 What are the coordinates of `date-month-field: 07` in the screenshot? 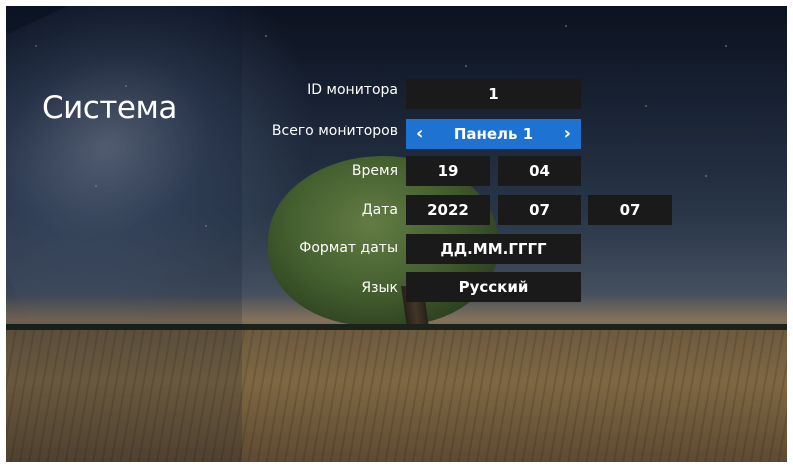 It's located at (539, 210).